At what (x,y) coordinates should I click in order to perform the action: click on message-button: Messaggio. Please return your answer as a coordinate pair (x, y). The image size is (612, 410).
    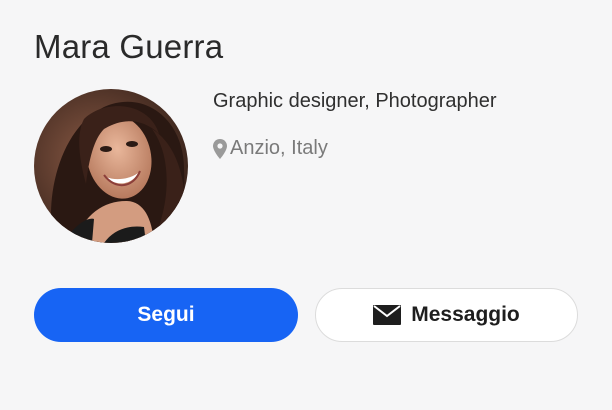
    Looking at the image, I should click on (446, 315).